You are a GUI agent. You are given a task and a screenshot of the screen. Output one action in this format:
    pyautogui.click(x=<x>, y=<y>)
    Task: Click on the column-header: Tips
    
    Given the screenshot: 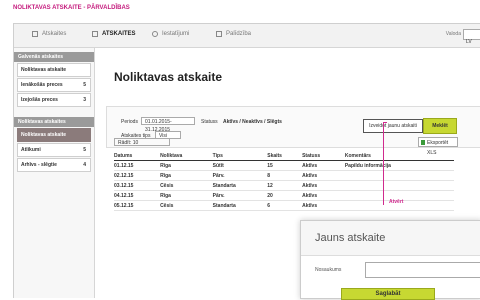 What is the action you would take?
    pyautogui.click(x=240, y=156)
    